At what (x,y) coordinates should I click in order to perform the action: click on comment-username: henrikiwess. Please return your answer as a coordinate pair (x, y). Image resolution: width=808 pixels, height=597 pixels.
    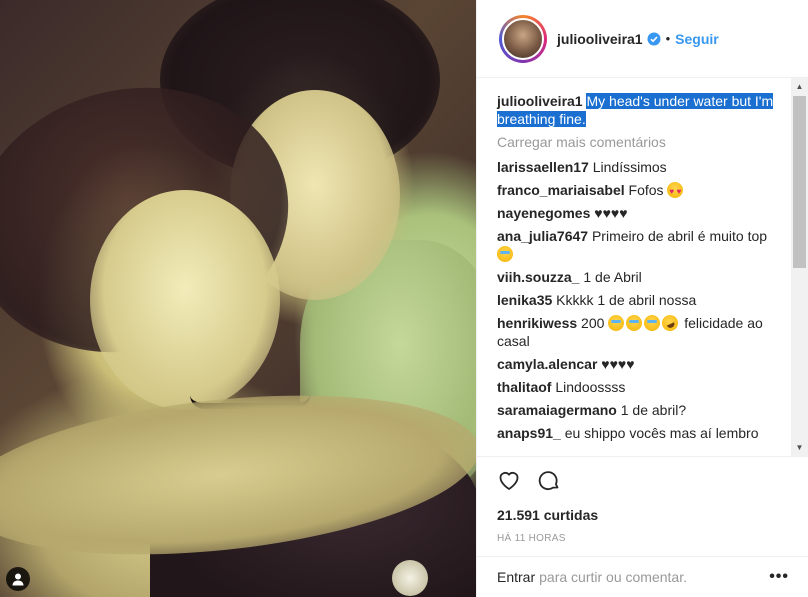
    Looking at the image, I should click on (537, 323).